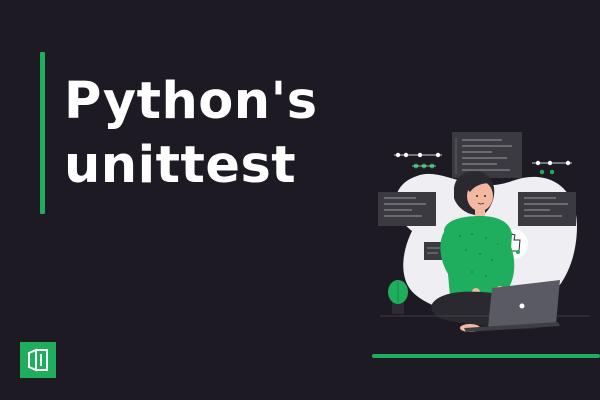 This screenshot has height=400, width=600. Describe the element at coordinates (191, 101) in the screenshot. I see `title-line-1: Python's` at that location.